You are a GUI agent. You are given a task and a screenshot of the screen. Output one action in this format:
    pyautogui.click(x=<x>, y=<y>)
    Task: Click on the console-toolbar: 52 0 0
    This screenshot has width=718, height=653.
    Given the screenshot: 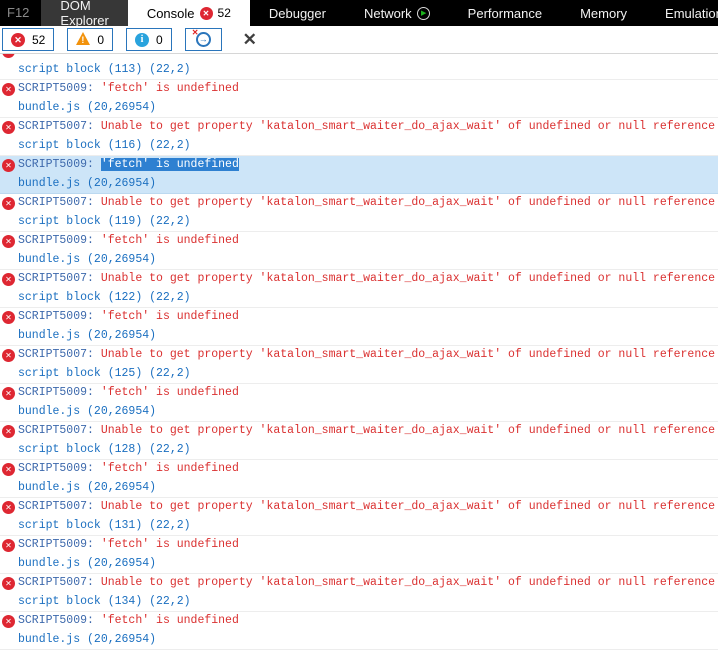 What is the action you would take?
    pyautogui.click(x=359, y=40)
    